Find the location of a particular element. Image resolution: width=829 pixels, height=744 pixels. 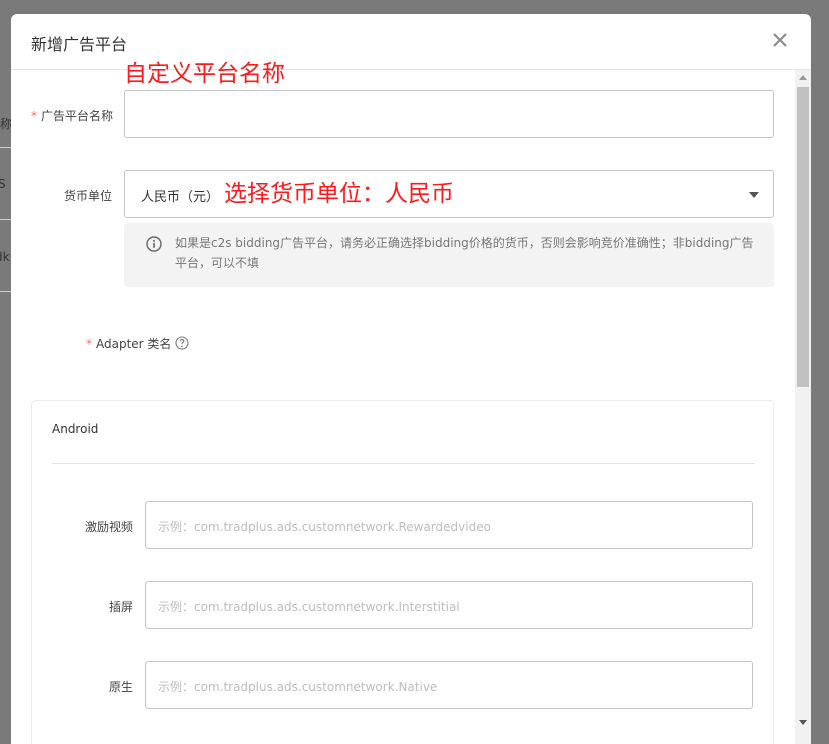

scroll-up-icon is located at coordinates (803, 77).